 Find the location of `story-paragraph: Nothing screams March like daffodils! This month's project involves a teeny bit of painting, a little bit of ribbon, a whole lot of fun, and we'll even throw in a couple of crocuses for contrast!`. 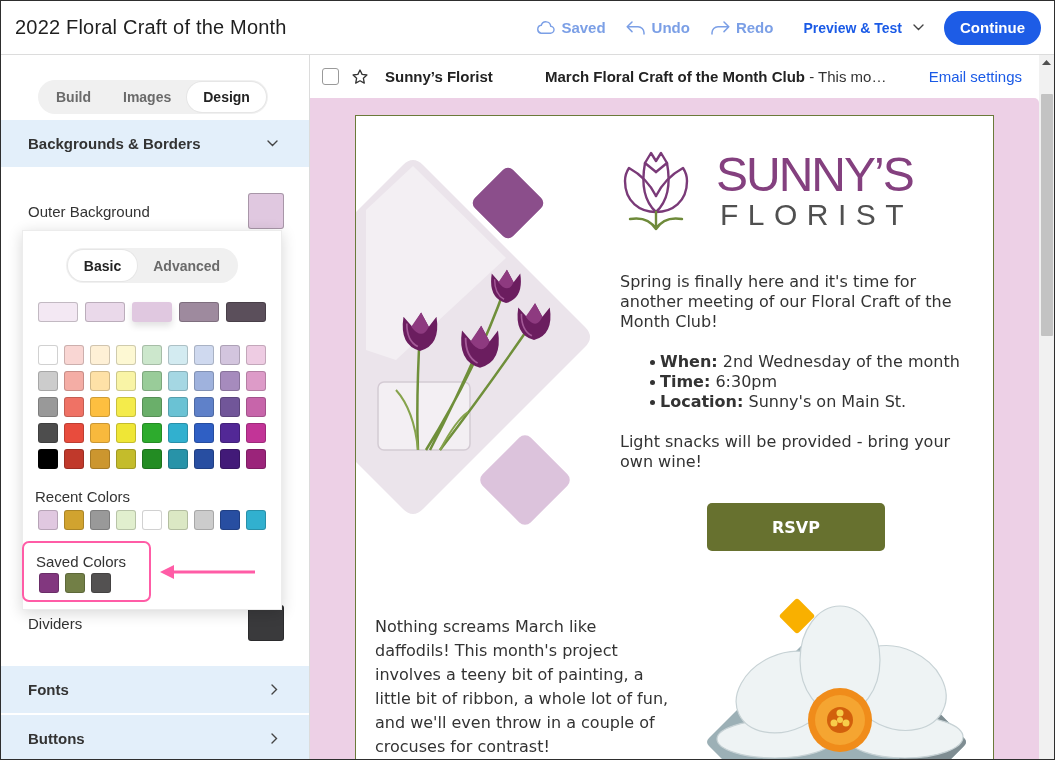

story-paragraph: Nothing screams March like daffodils! This month's project involves a teeny bit of painting, a little bit of ribbon, a whole lot of fun, and we'll even throw in a couple of crocuses for contrast! is located at coordinates (522, 687).